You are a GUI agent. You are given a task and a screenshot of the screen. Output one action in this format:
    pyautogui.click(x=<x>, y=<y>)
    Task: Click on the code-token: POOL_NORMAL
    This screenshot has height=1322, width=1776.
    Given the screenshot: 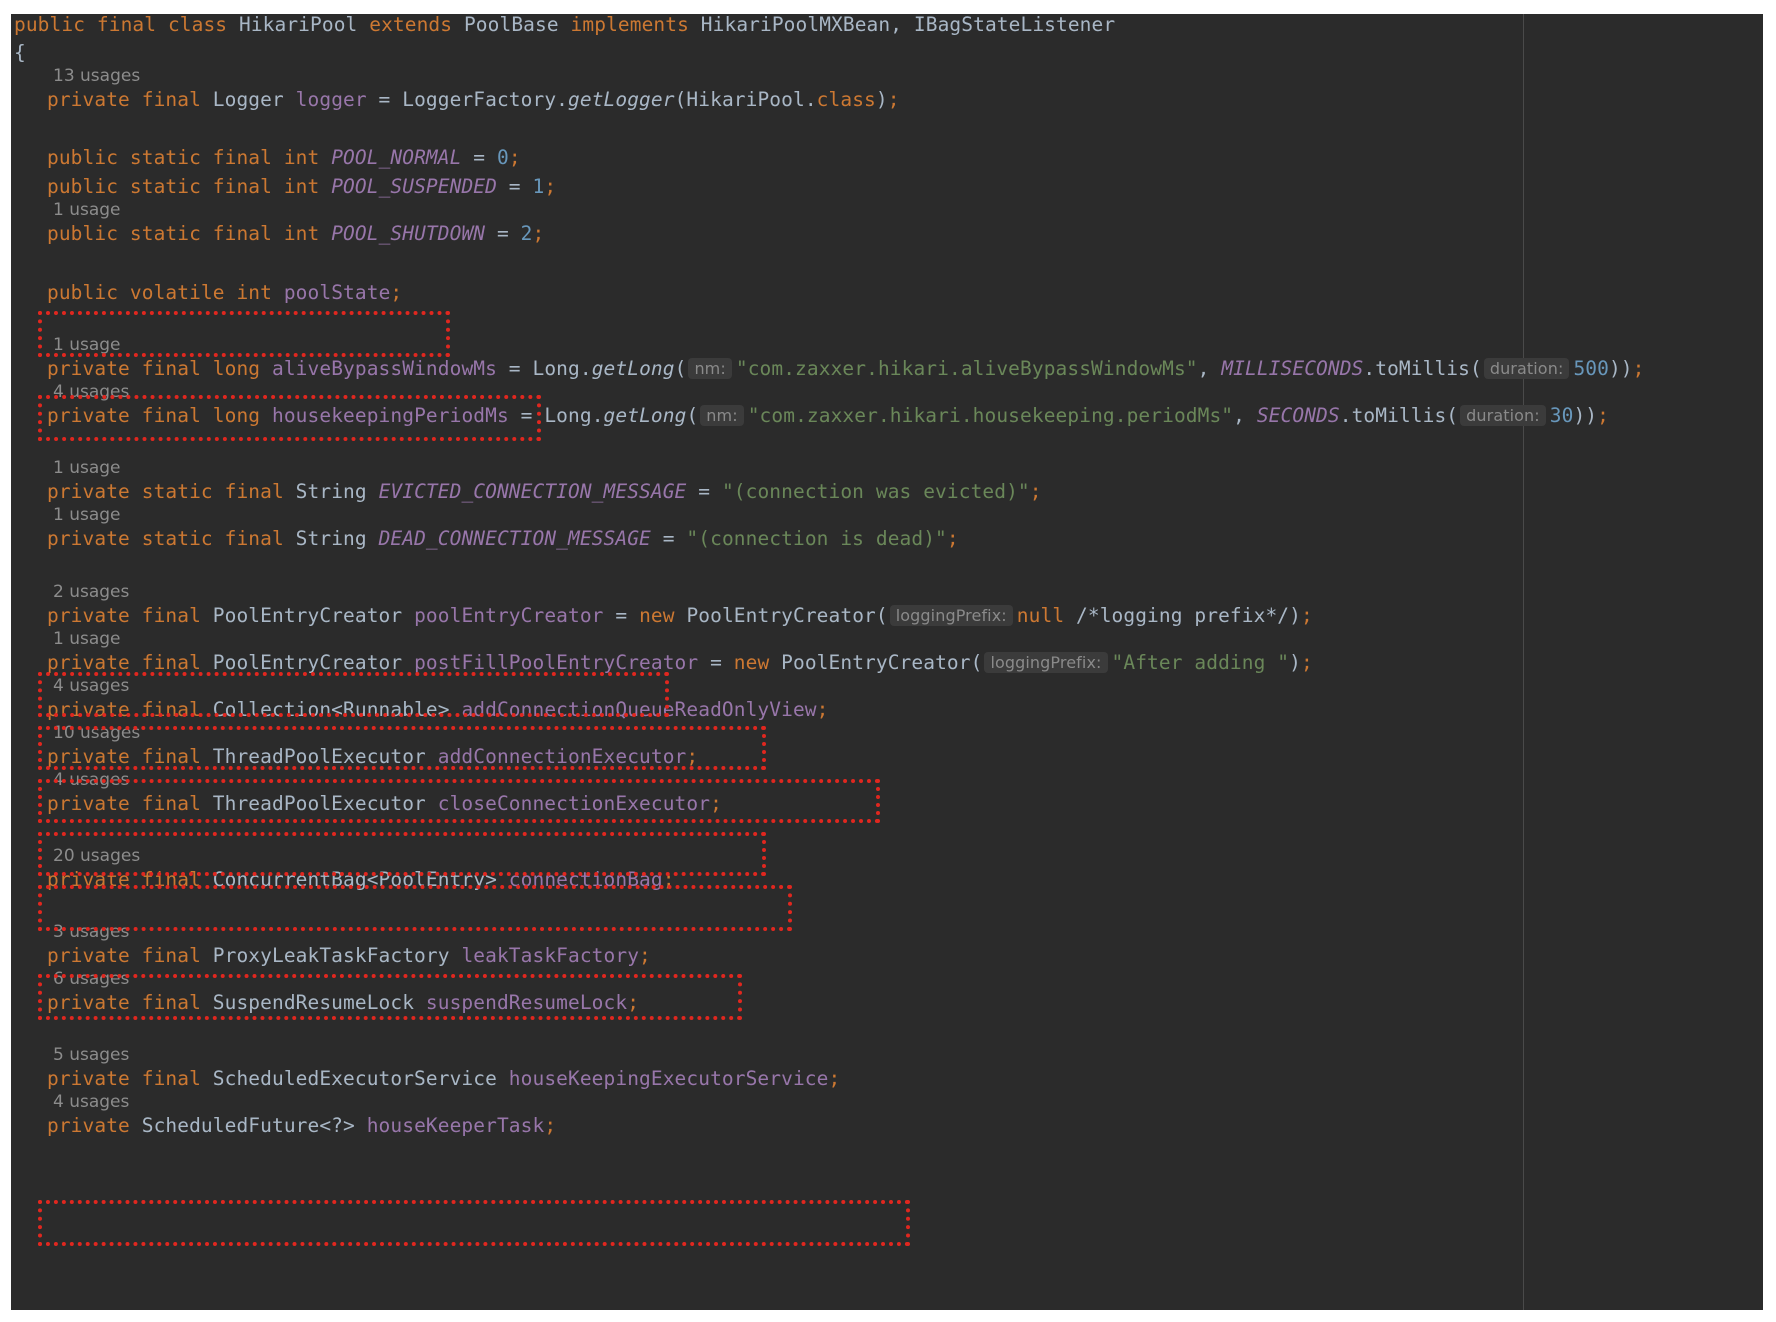 What is the action you would take?
    pyautogui.click(x=396, y=157)
    